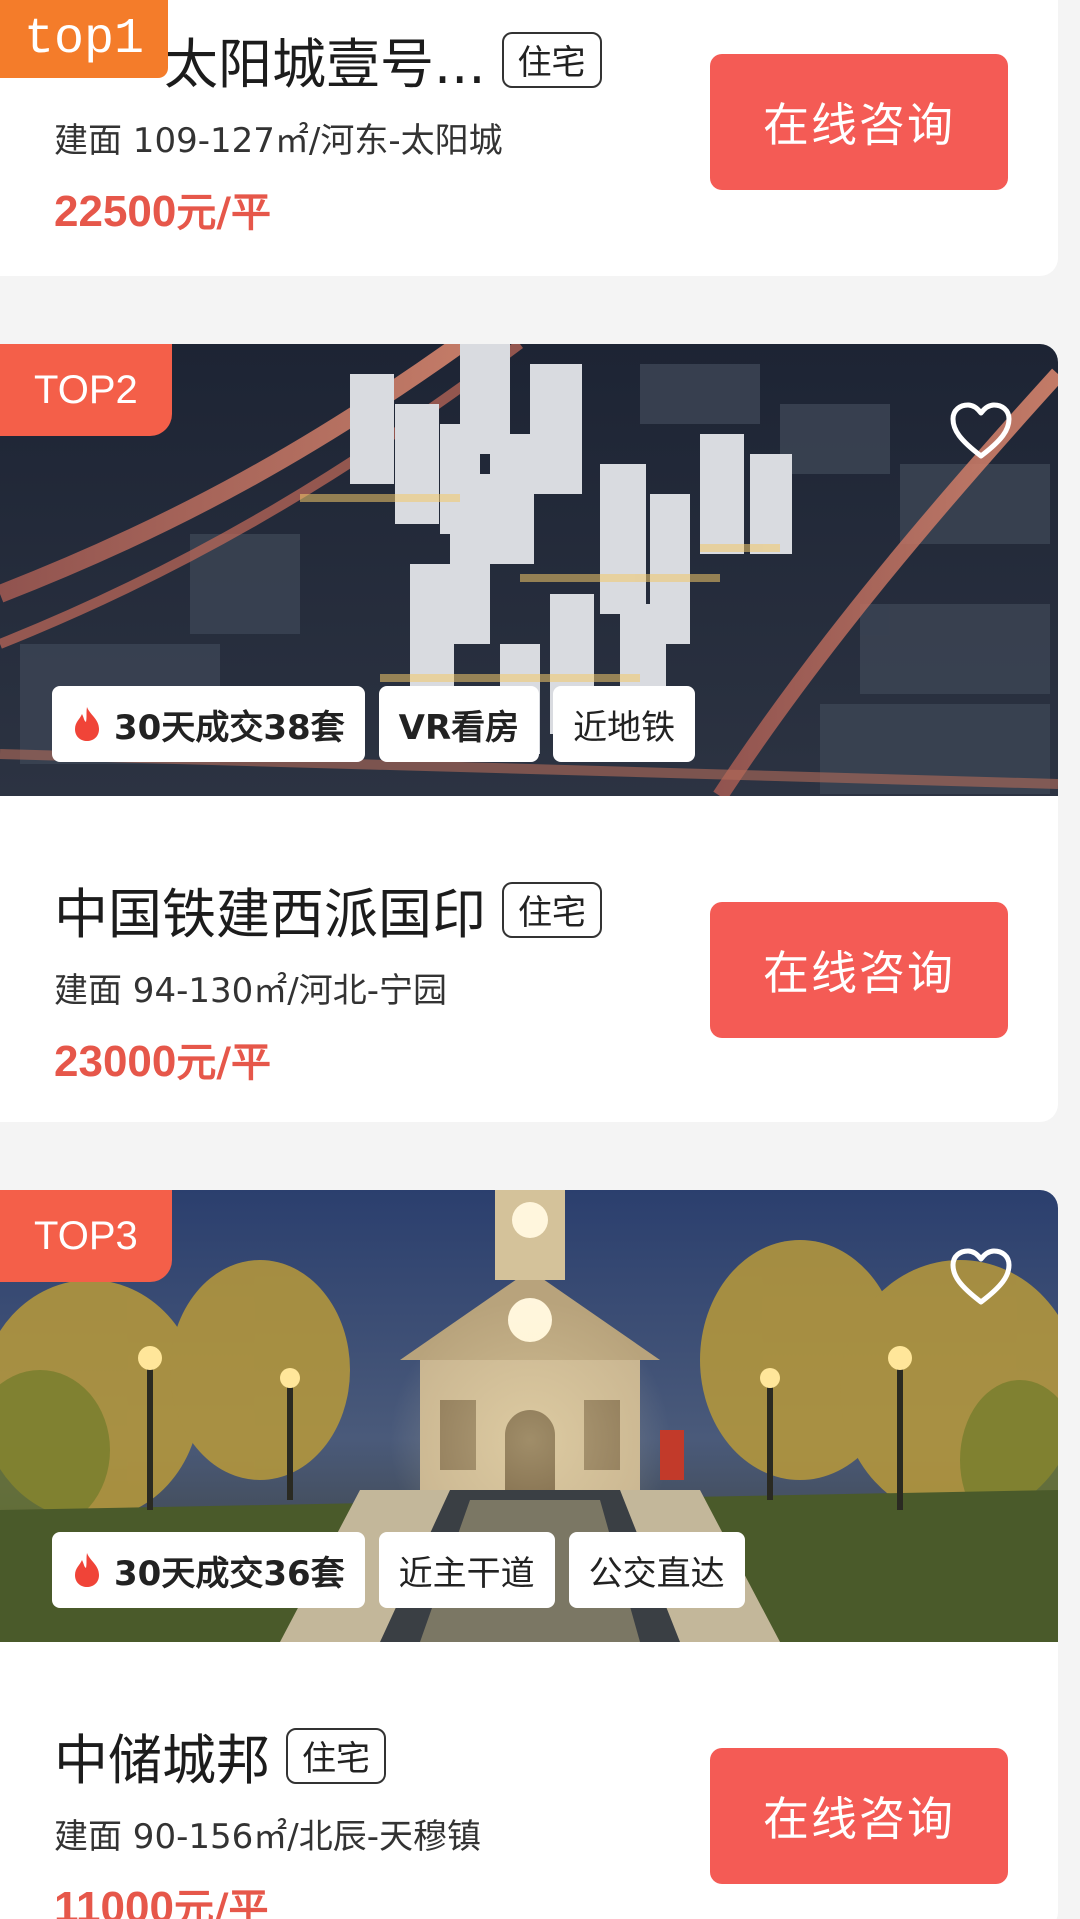 The image size is (1080, 1919). Describe the element at coordinates (270, 909) in the screenshot. I see `listing-title: 中国铁建西派国印` at that location.